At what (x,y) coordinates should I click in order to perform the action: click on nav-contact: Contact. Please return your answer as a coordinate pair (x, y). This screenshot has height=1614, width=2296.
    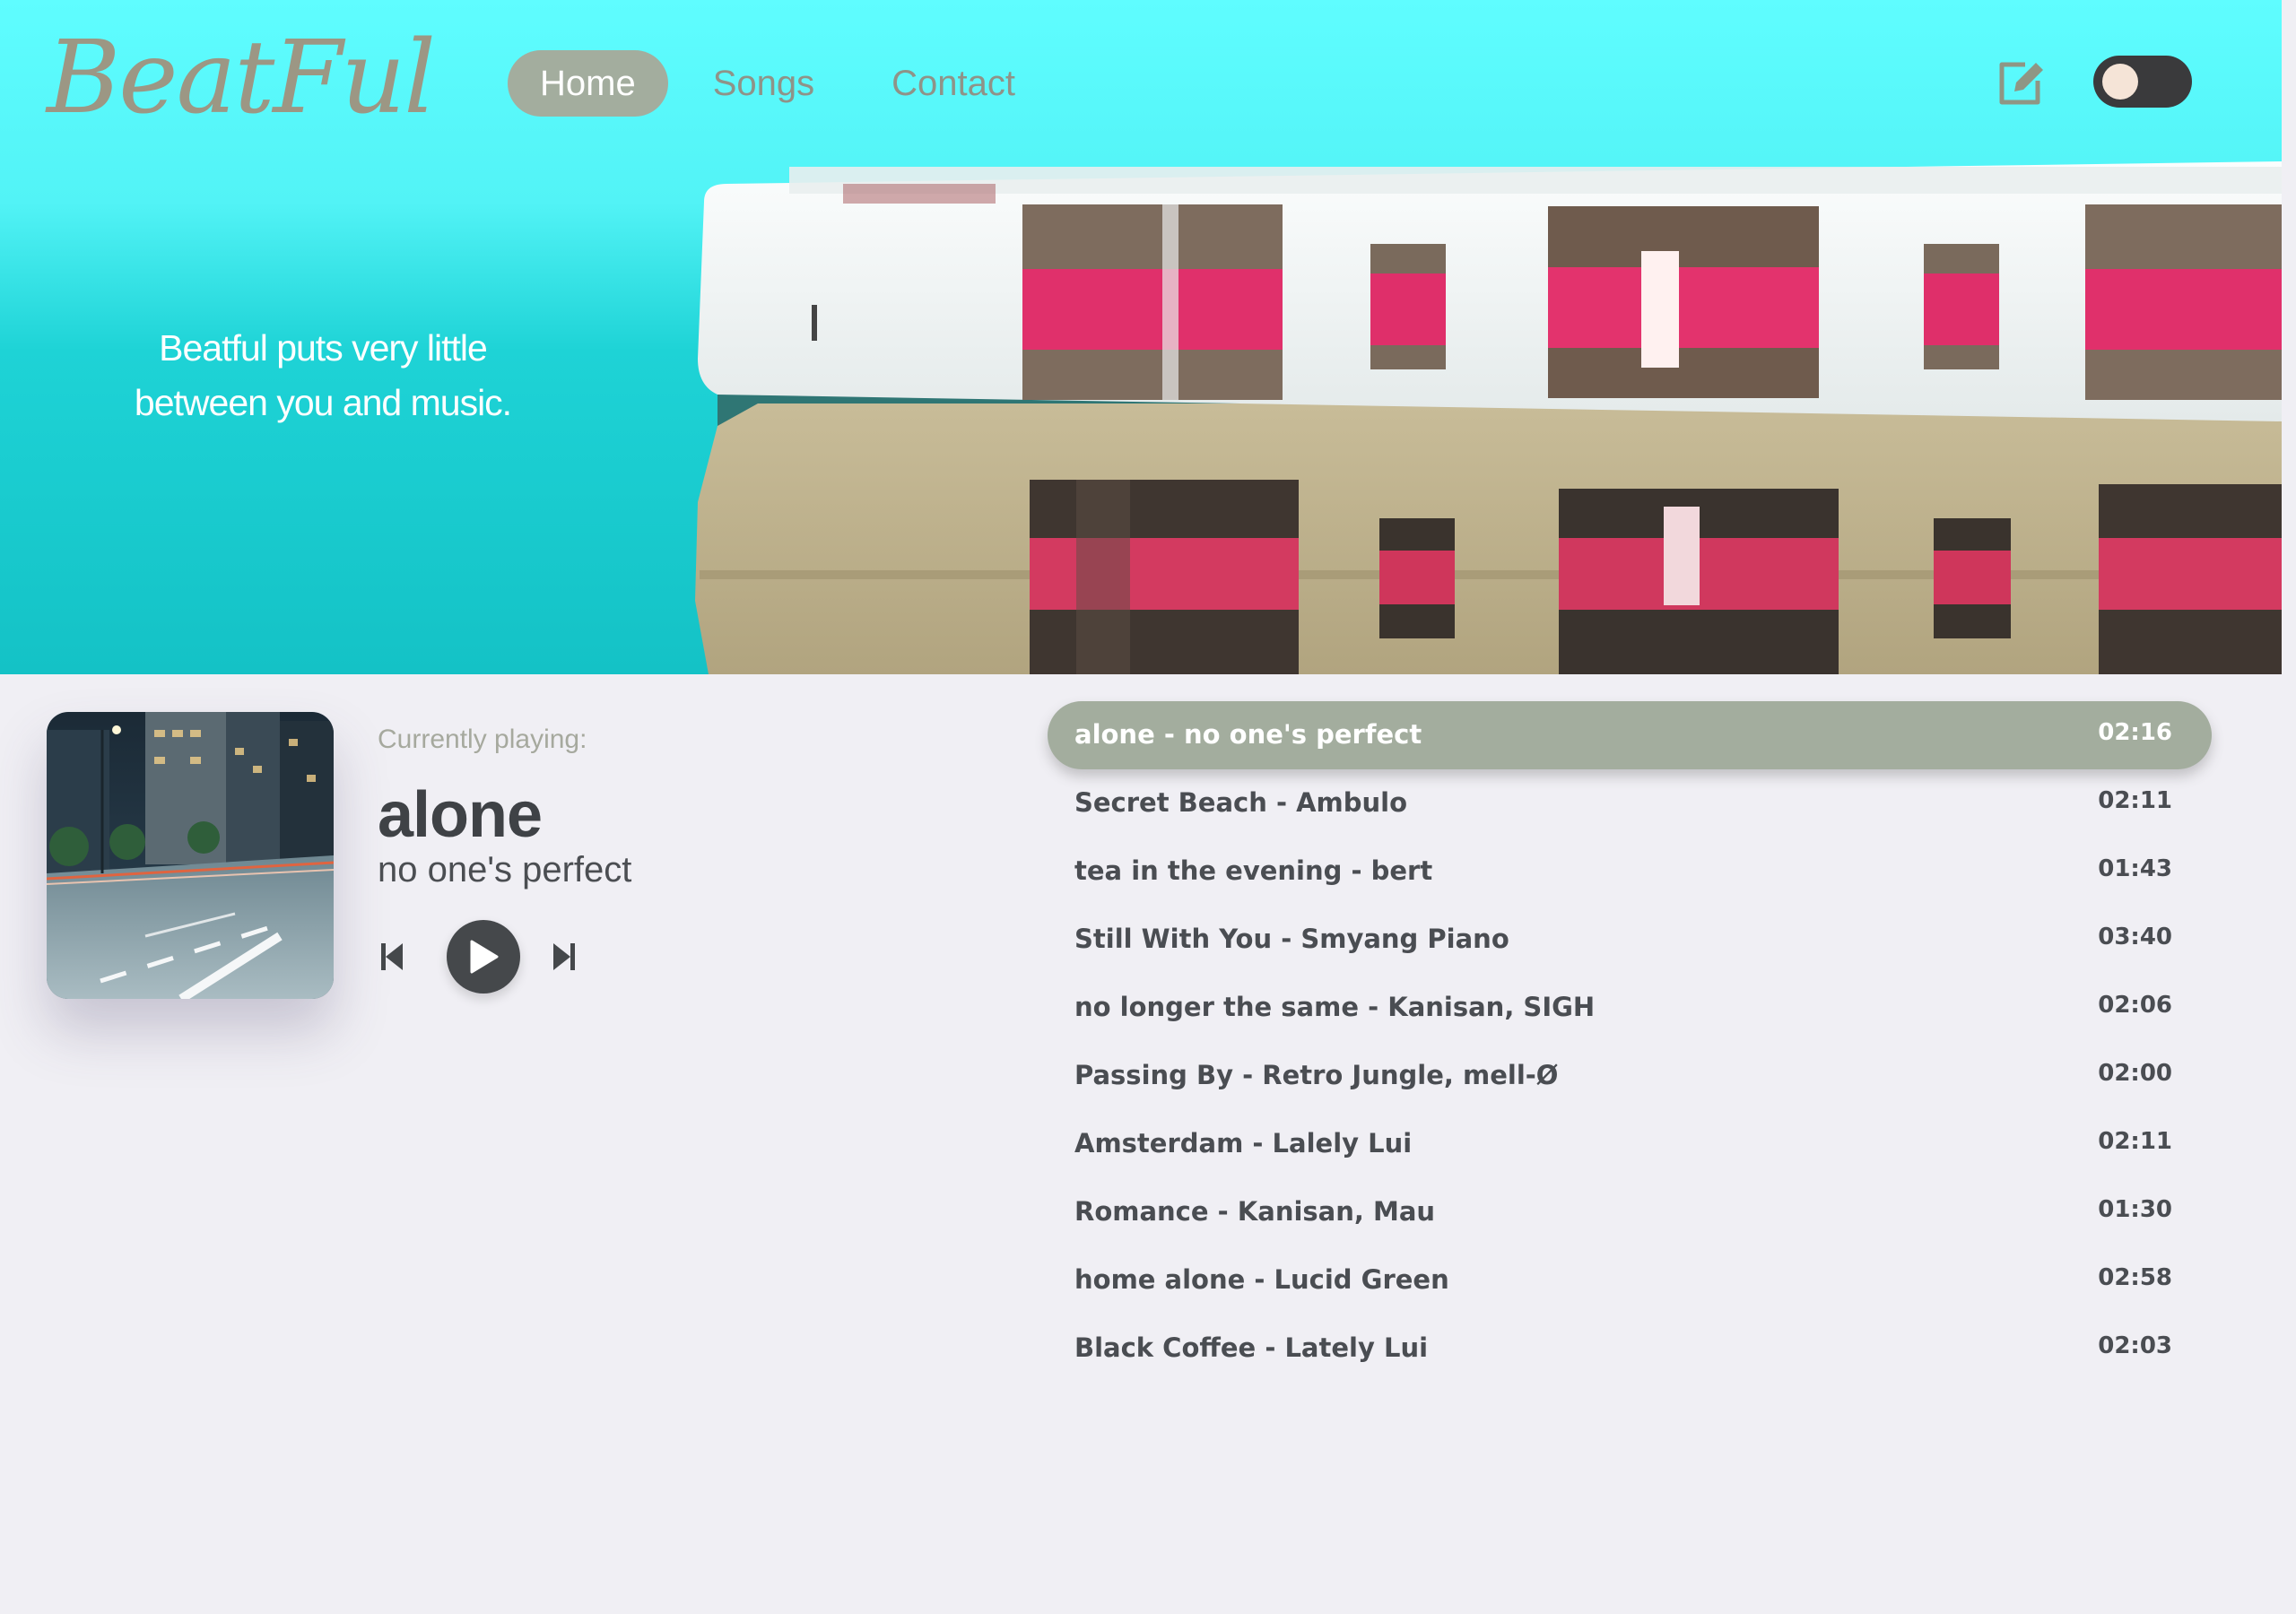
    Looking at the image, I should click on (953, 83).